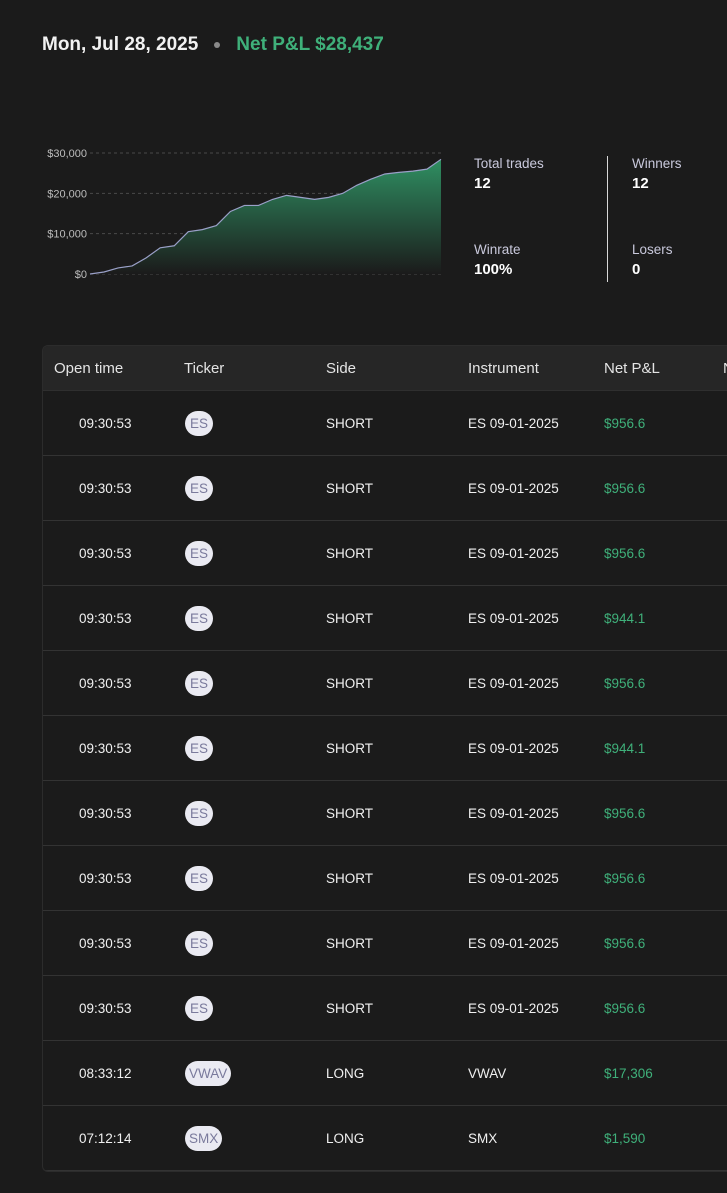 The width and height of the screenshot is (727, 1193). Describe the element at coordinates (725, 368) in the screenshot. I see `column-header-truncated: N` at that location.